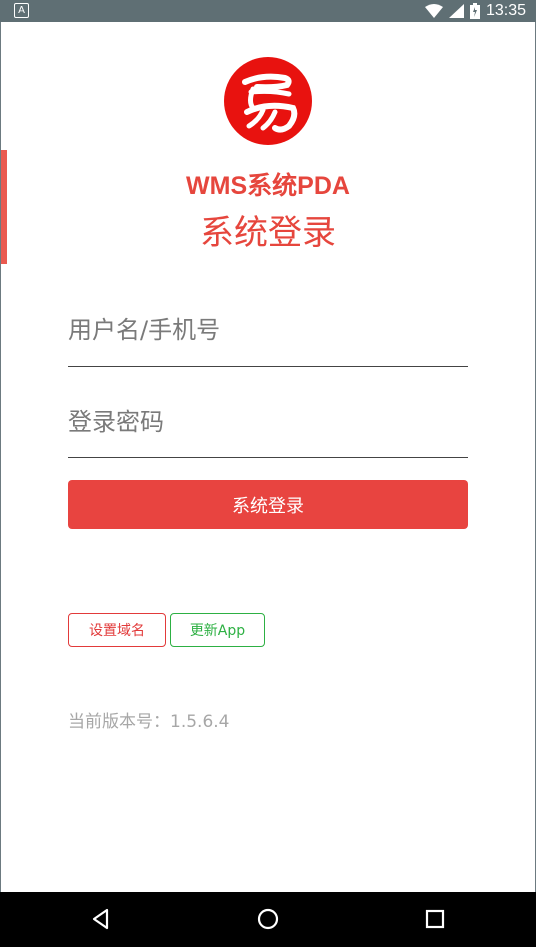 This screenshot has height=947, width=536. I want to click on username-input, so click(268, 330).